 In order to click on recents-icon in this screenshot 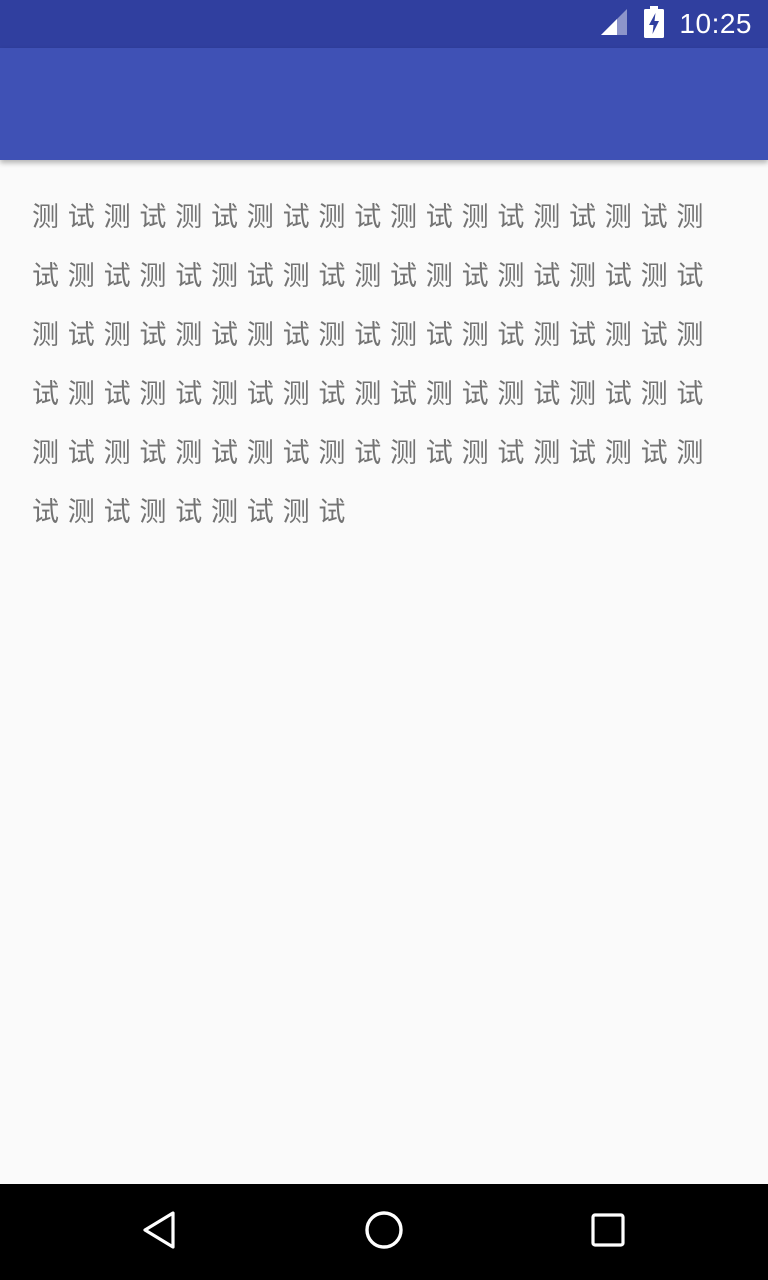, I will do `click(608, 1232)`.